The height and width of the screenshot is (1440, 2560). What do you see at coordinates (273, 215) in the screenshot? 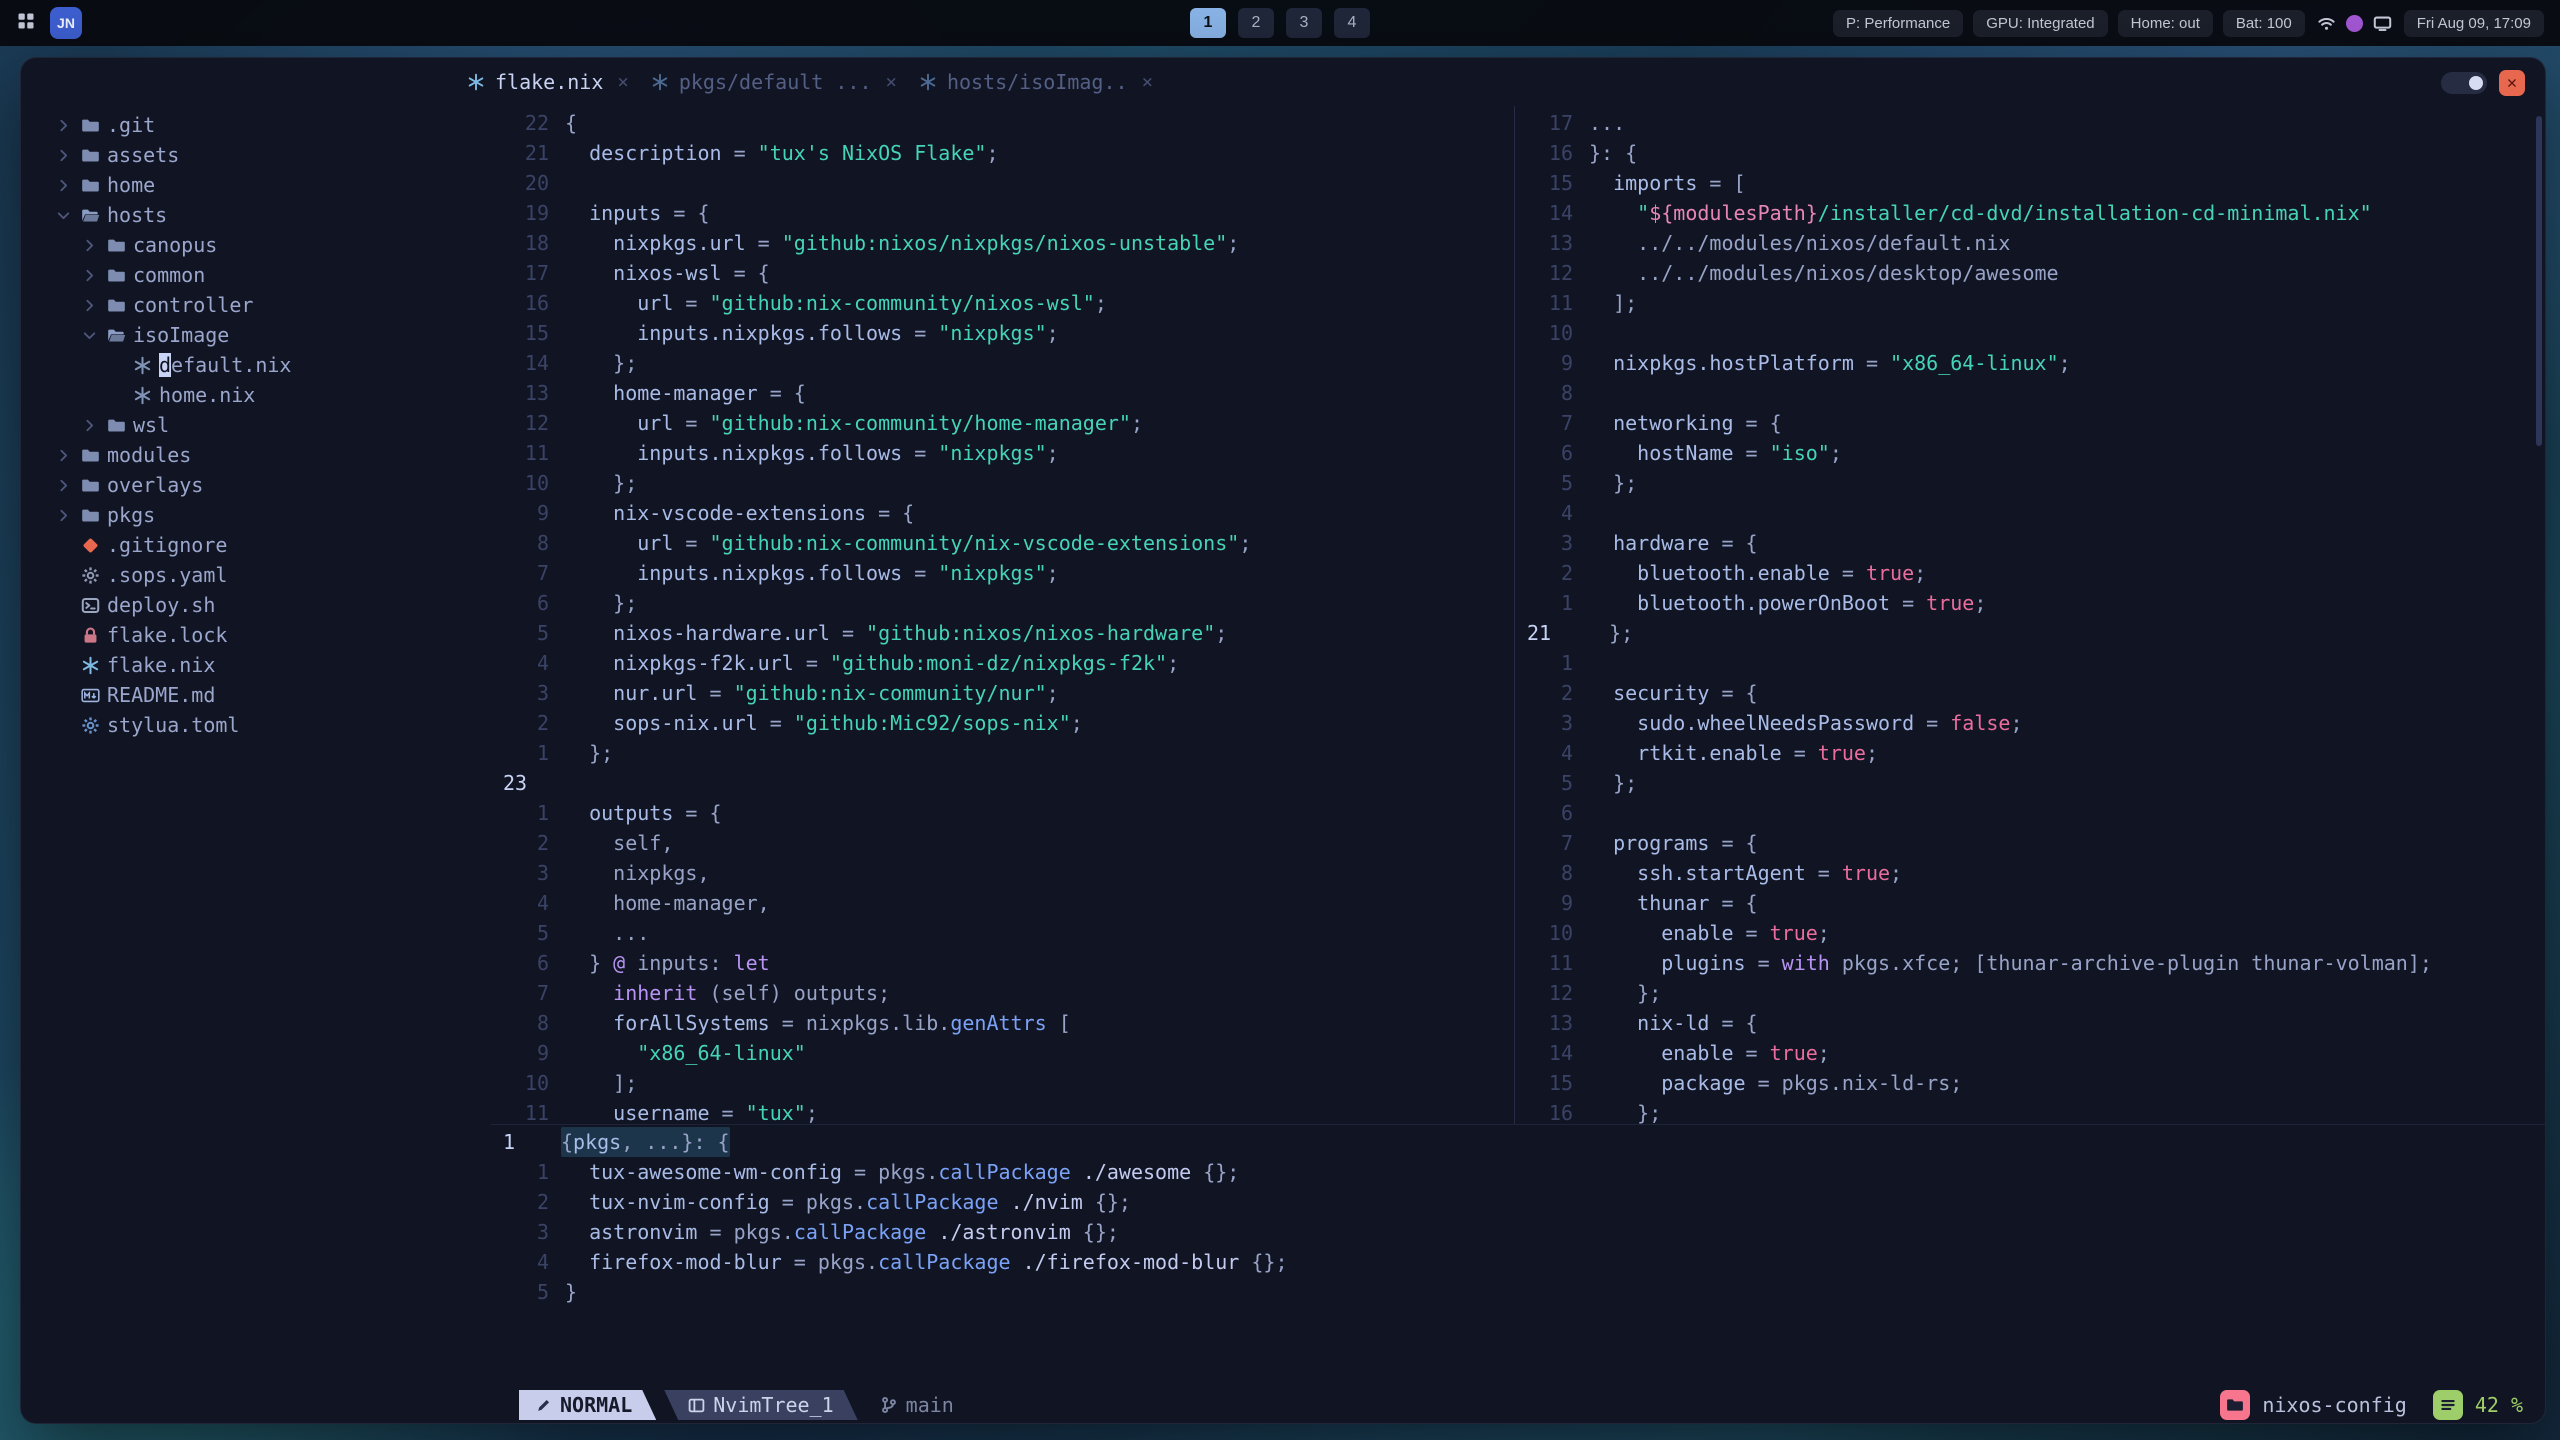
I see `tree-item-hosts: hosts` at bounding box center [273, 215].